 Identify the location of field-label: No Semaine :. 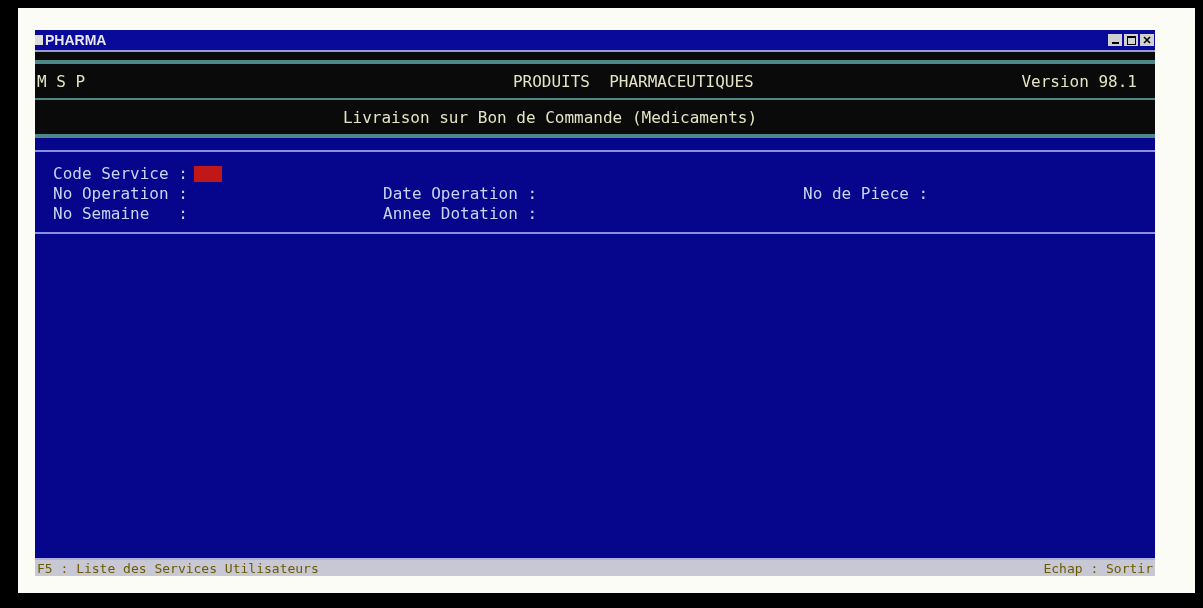
(120, 214).